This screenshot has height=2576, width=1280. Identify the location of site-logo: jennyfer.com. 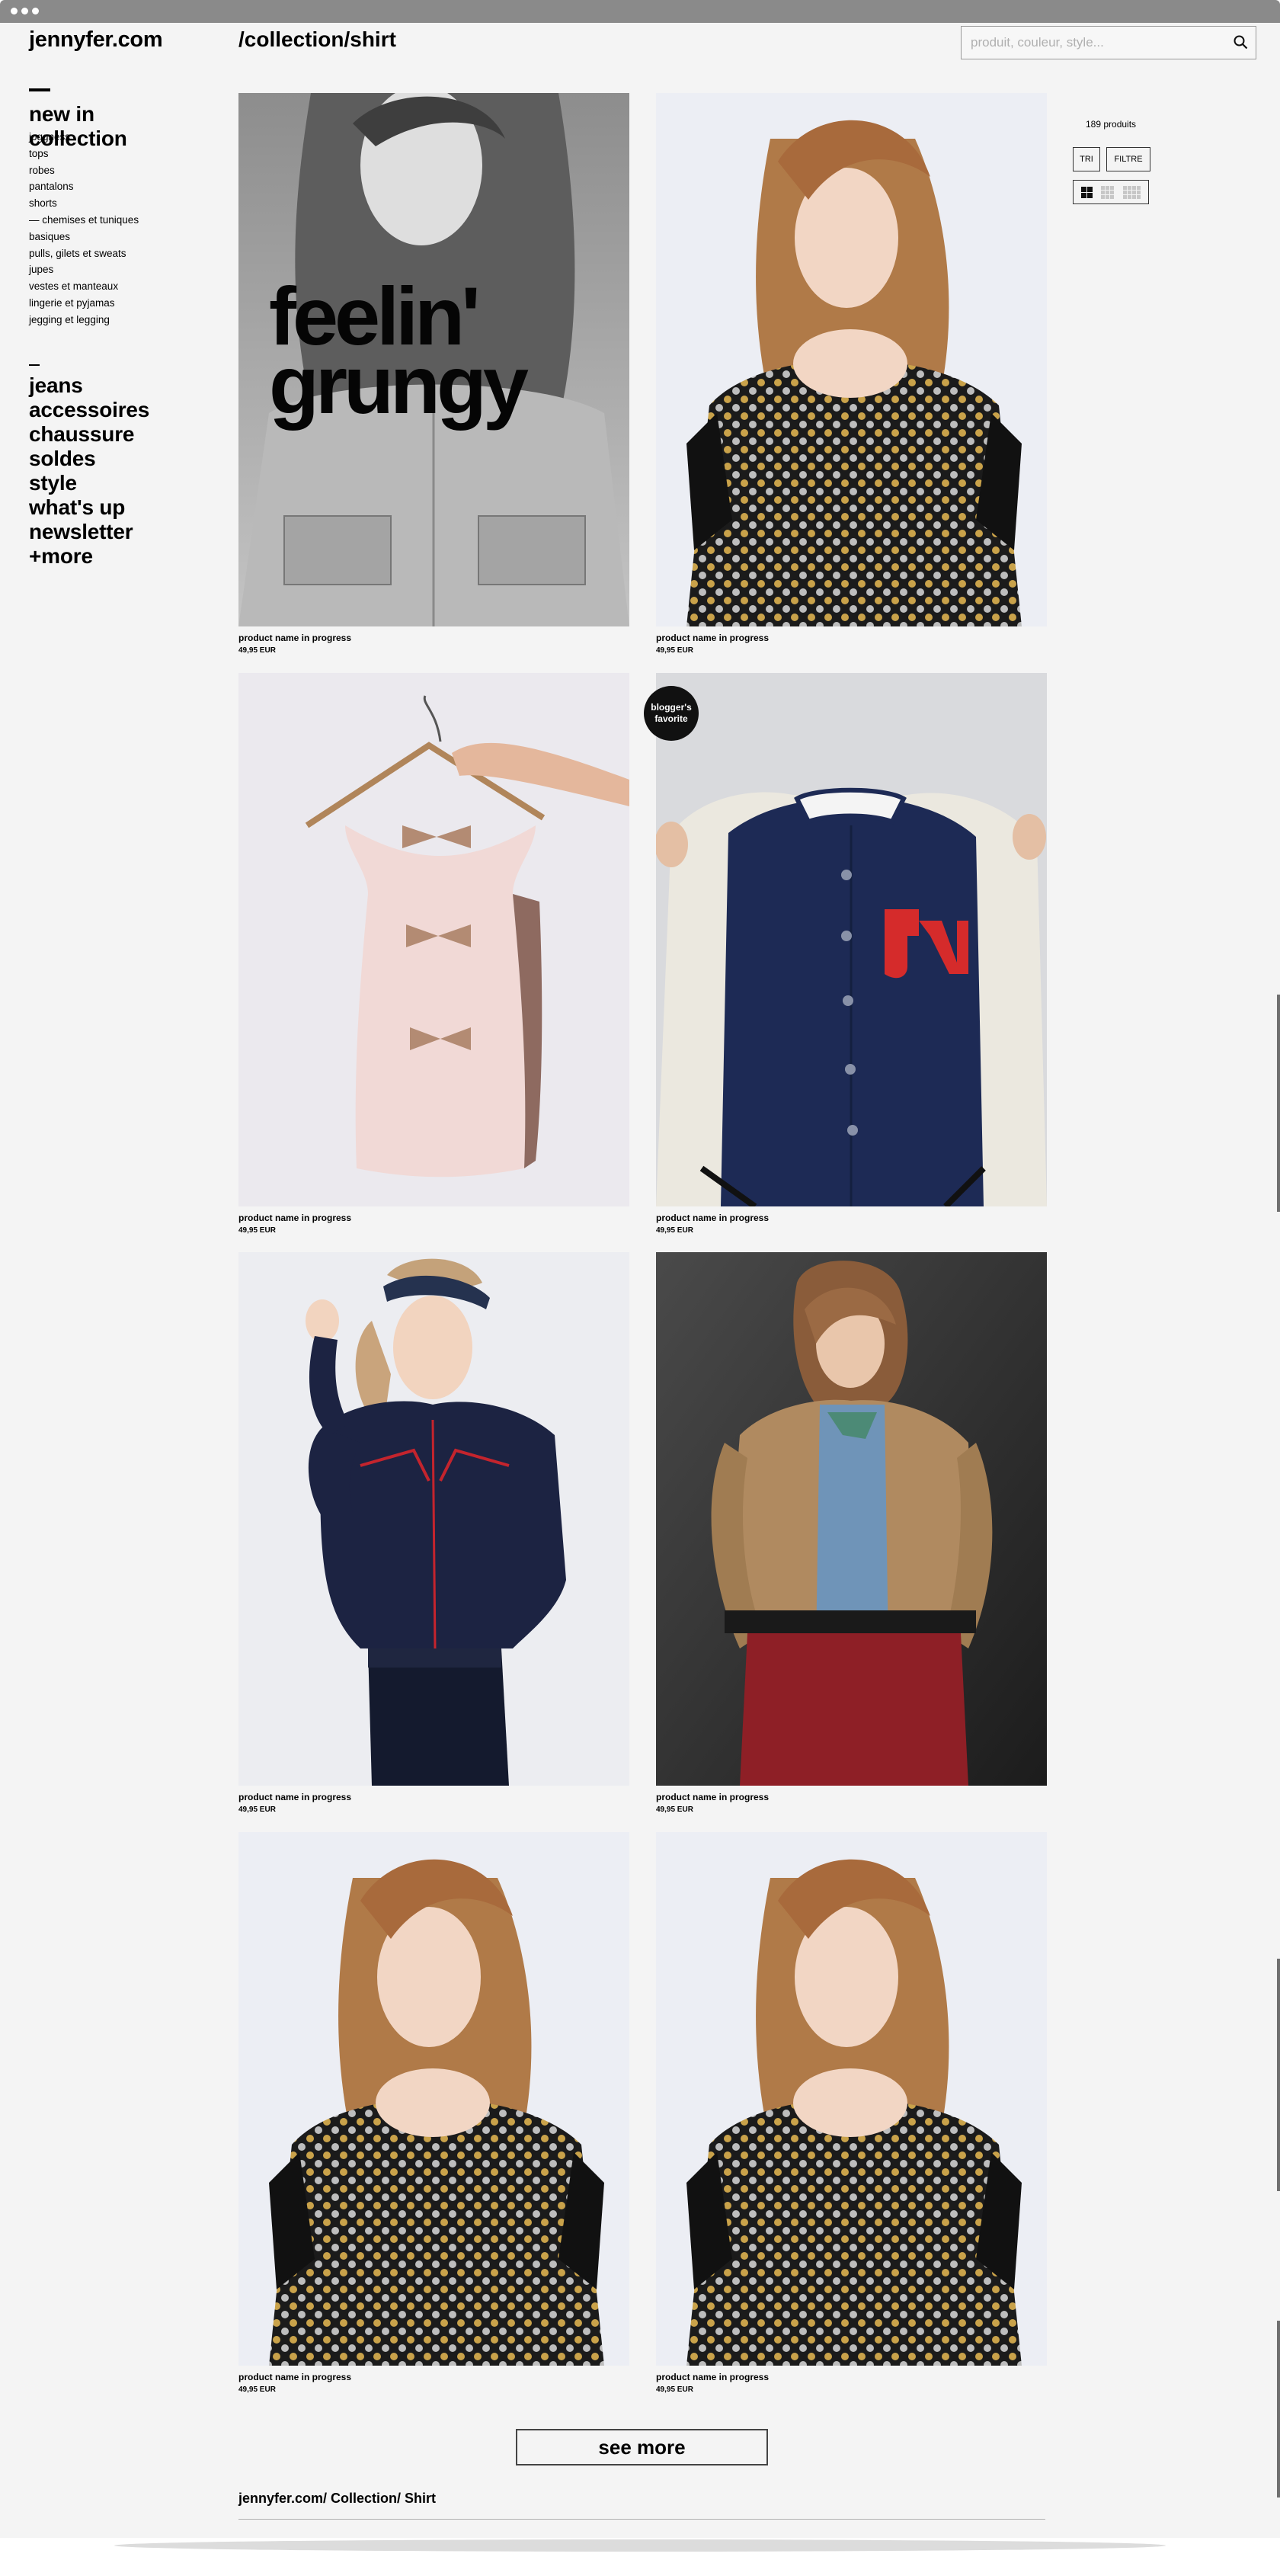
(96, 40).